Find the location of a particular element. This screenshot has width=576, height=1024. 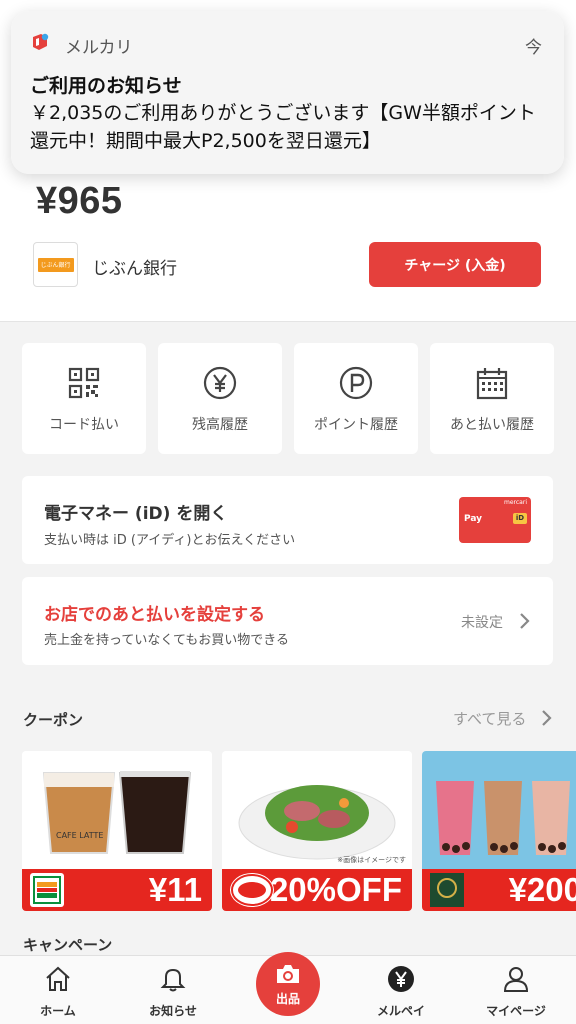

bell-icon is located at coordinates (173, 980).